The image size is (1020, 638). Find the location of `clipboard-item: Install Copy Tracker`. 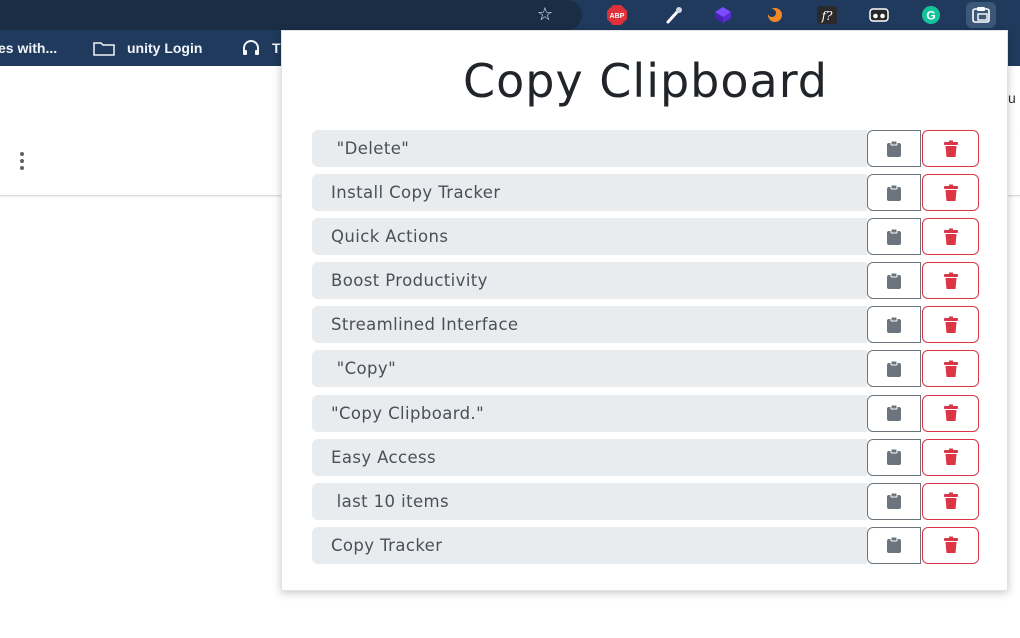

clipboard-item: Install Copy Tracker is located at coordinates (645, 193).